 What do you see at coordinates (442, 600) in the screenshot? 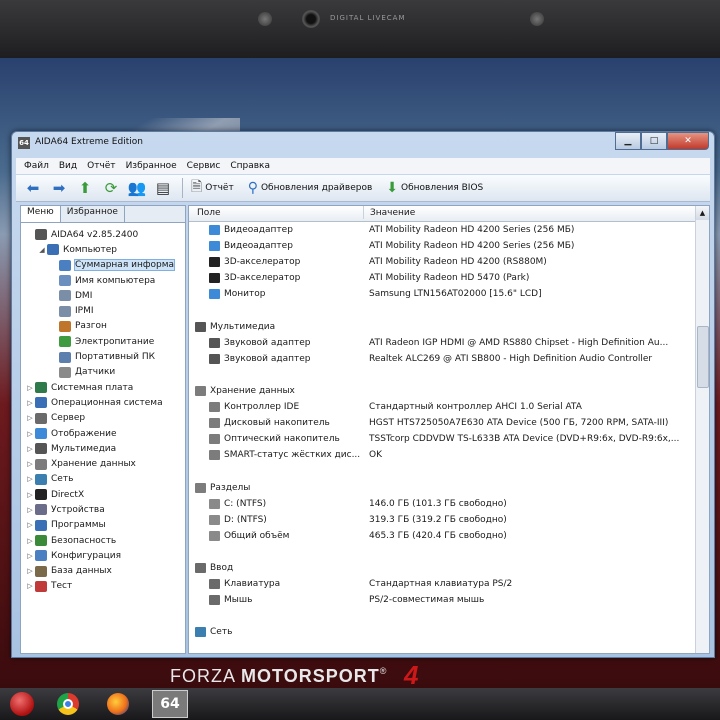
I see `table-row: Мышь PS/2-совместимая мышь` at bounding box center [442, 600].